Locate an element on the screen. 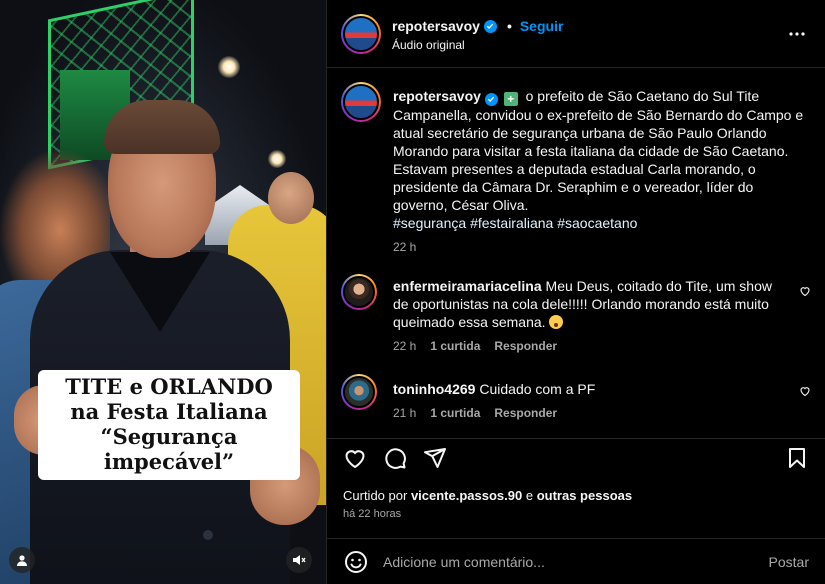 This screenshot has width=825, height=584. comment-text: Cuidado com a PF is located at coordinates (537, 389).